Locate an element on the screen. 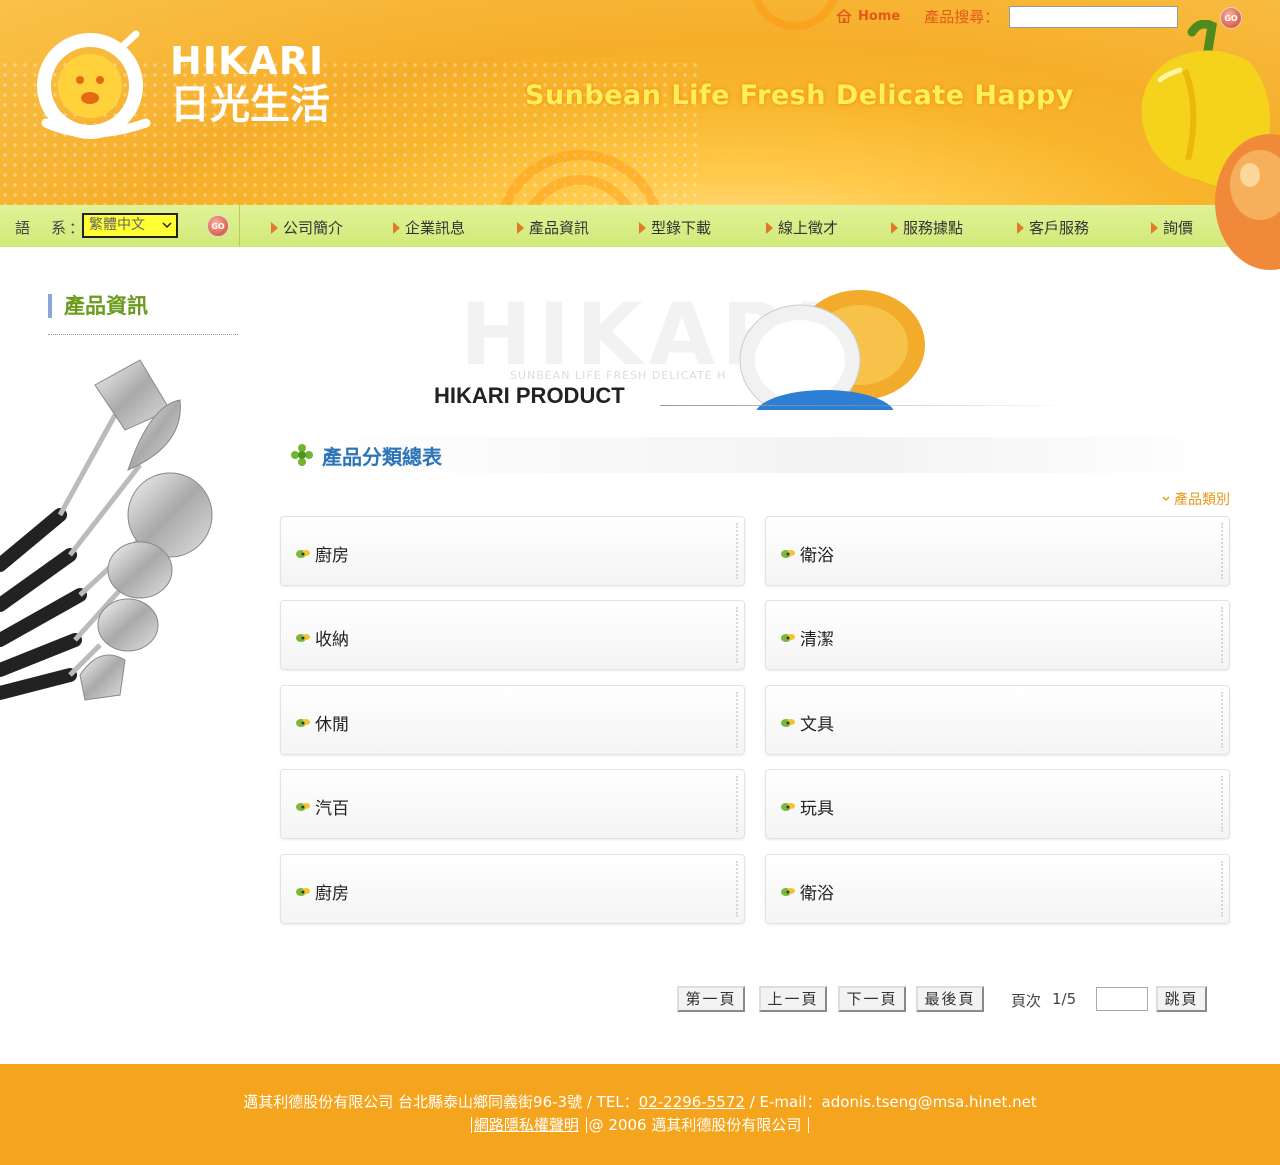  footer-company-address: 邁其利德股份有限公司 台北縣泰山鄉同義街96-3號 / TEL： is located at coordinates (441, 1102).